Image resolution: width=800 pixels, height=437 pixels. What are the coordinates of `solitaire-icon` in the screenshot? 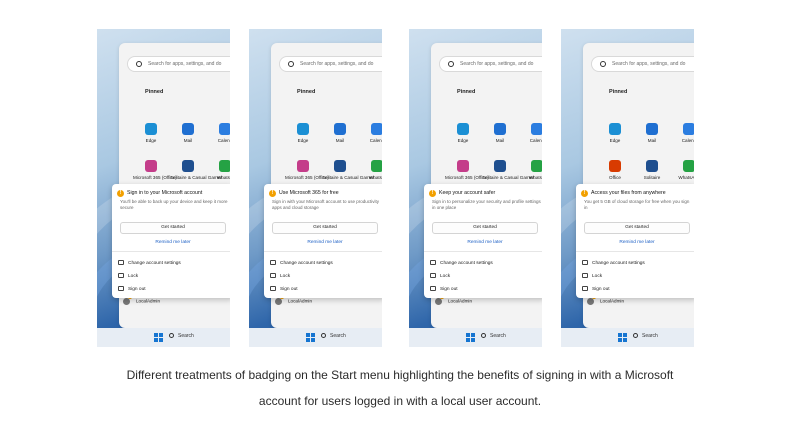 It's located at (188, 166).